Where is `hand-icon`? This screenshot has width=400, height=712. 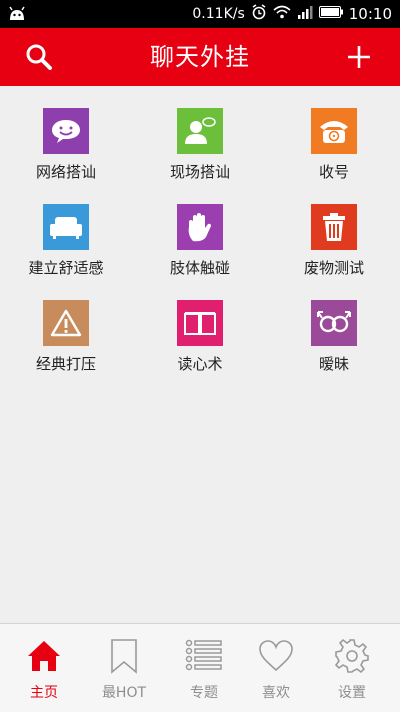
hand-icon is located at coordinates (200, 227).